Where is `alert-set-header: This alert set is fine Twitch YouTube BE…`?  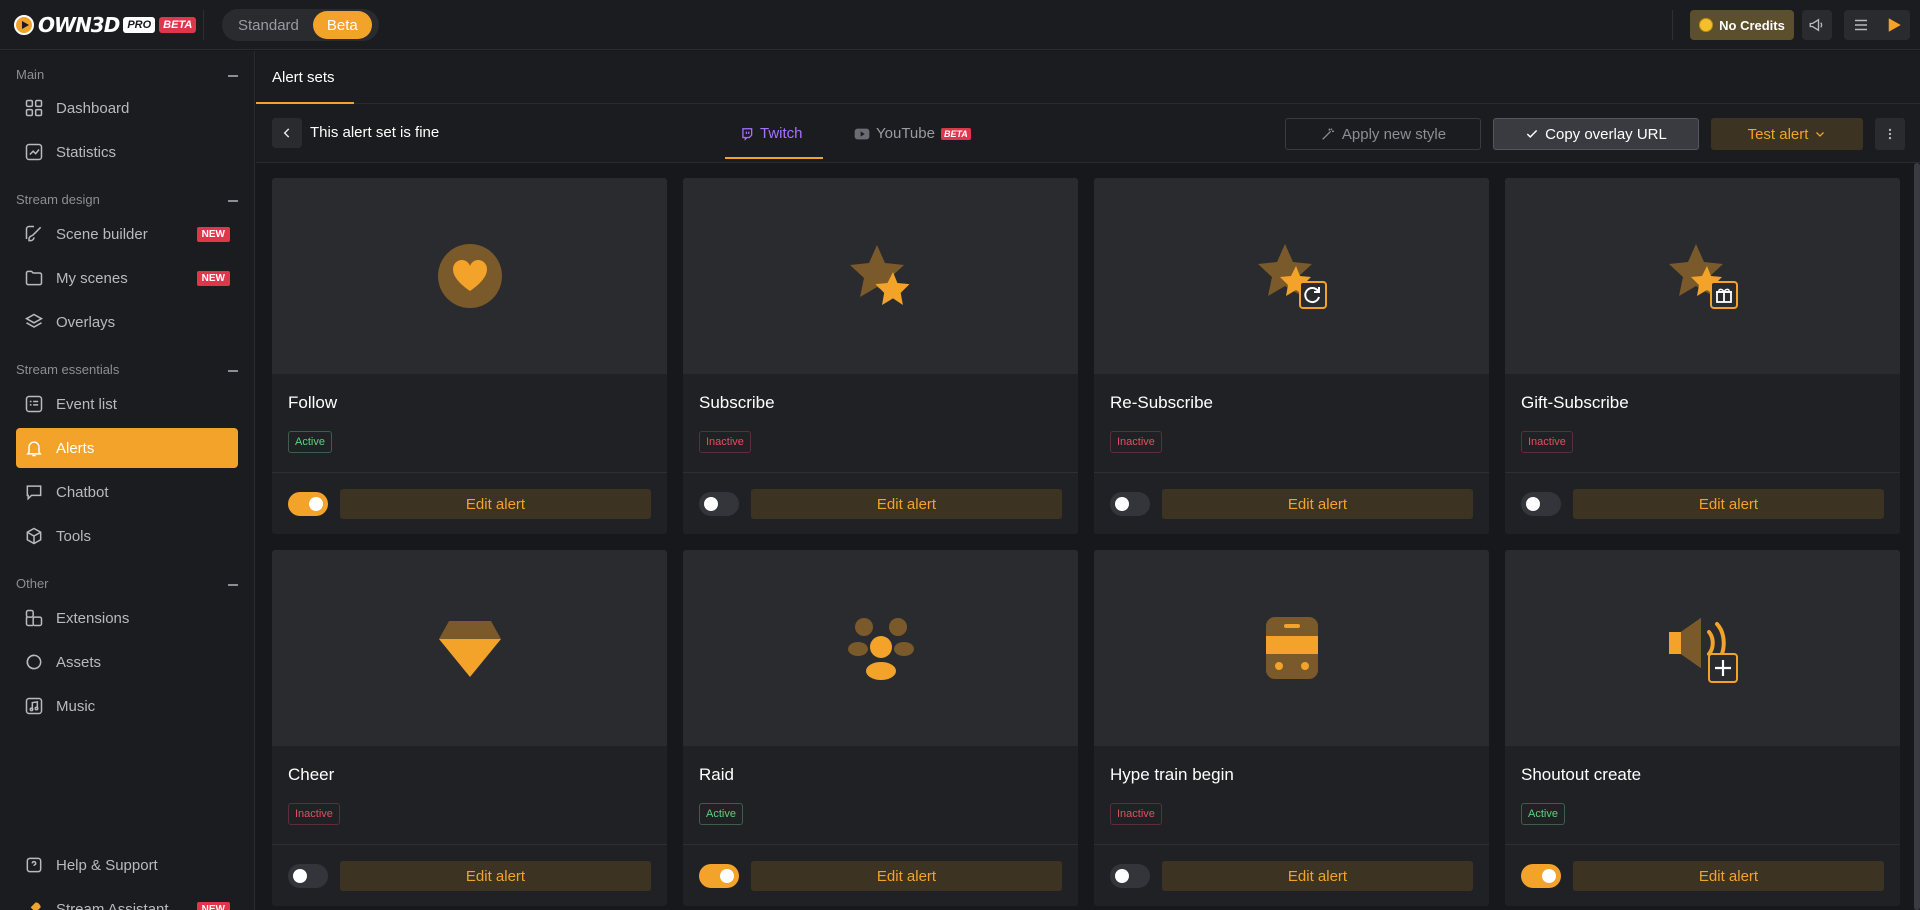
alert-set-header: This alert set is fine Twitch YouTube BE… is located at coordinates (1088, 133).